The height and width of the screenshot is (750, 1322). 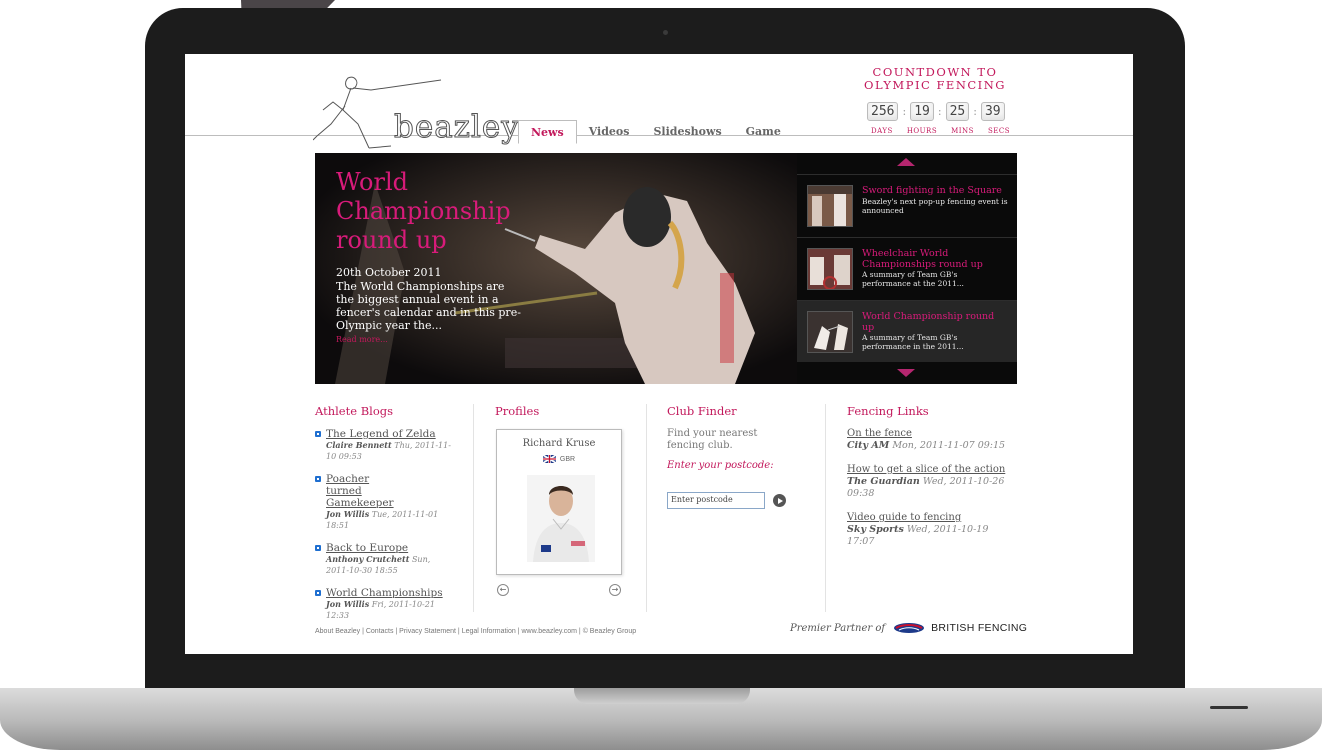 What do you see at coordinates (702, 411) in the screenshot?
I see `club-finder-heading: Club Finder` at bounding box center [702, 411].